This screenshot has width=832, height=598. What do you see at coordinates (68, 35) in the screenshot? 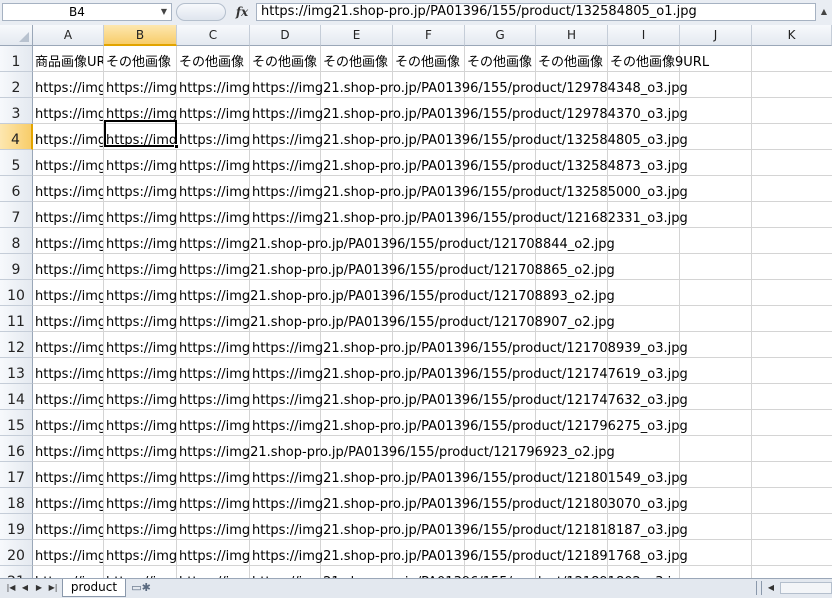
I see `column-header-a: A` at bounding box center [68, 35].